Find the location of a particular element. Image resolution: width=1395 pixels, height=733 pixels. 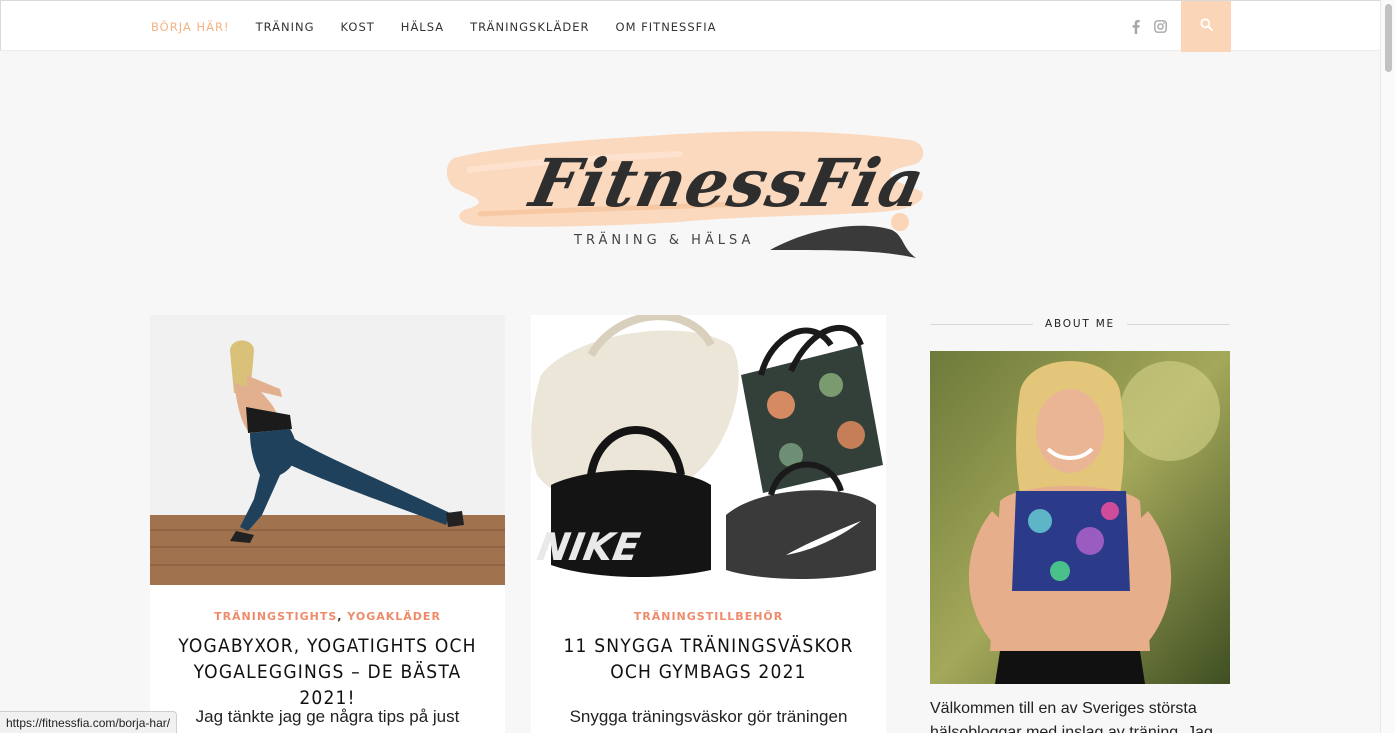

category-link: TRÄNINGSTILLBEHÖR is located at coordinates (708, 616).